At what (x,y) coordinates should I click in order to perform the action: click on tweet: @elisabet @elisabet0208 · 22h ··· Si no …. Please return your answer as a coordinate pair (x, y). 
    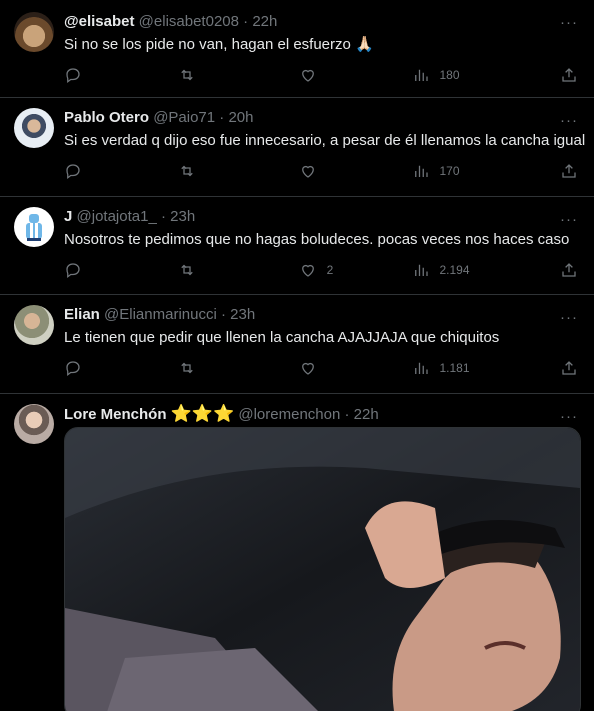
    Looking at the image, I should click on (297, 49).